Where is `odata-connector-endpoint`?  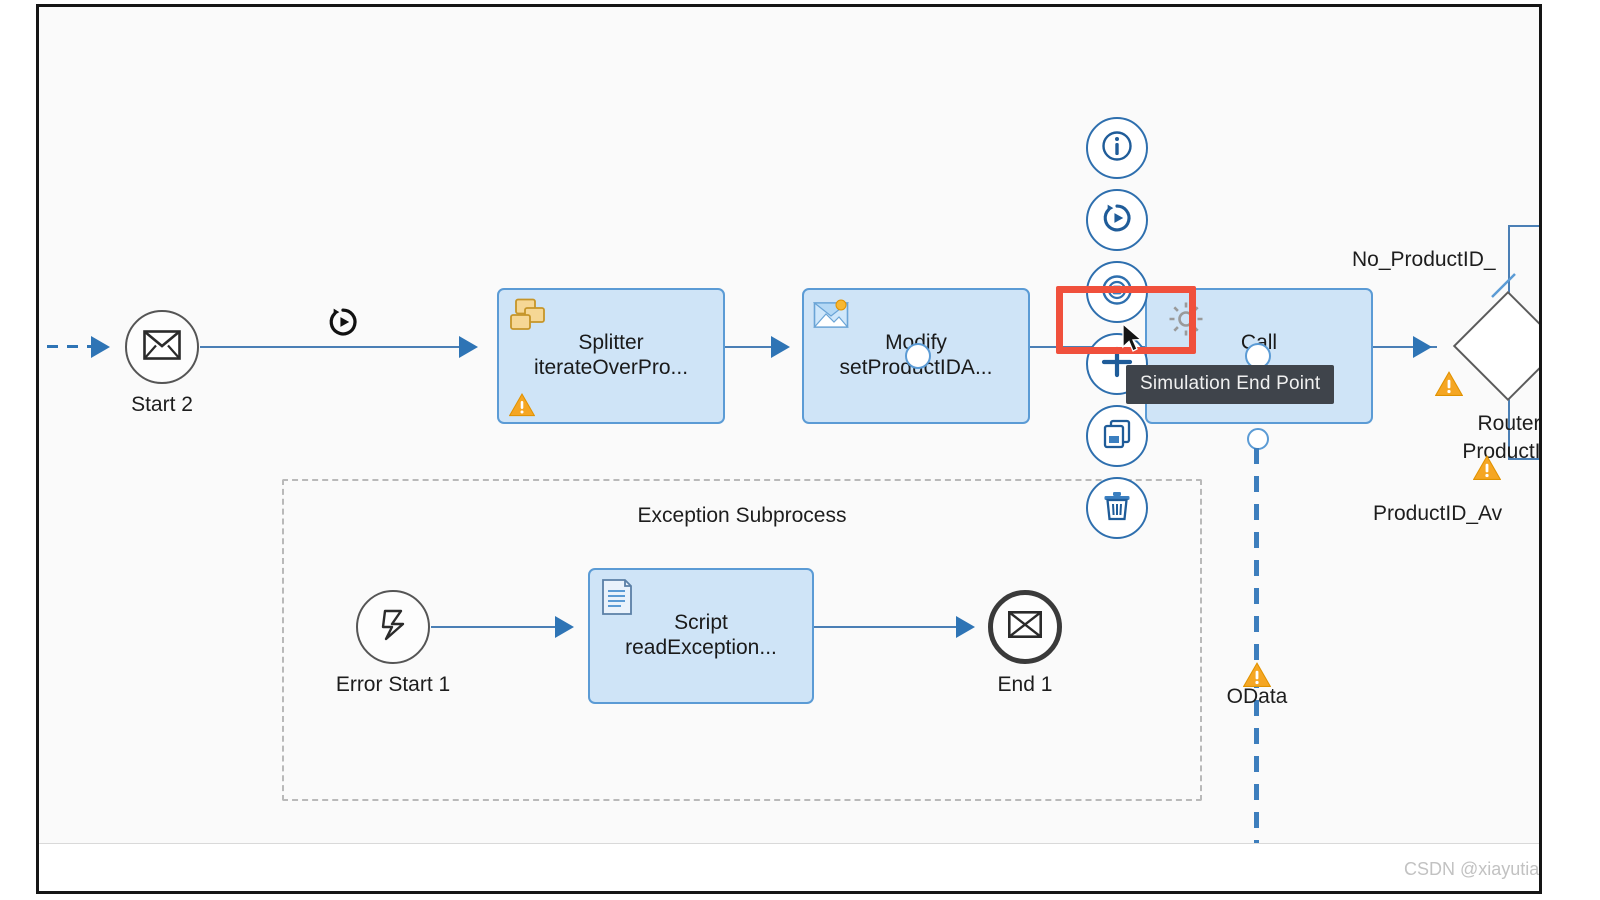
odata-connector-endpoint is located at coordinates (1258, 439).